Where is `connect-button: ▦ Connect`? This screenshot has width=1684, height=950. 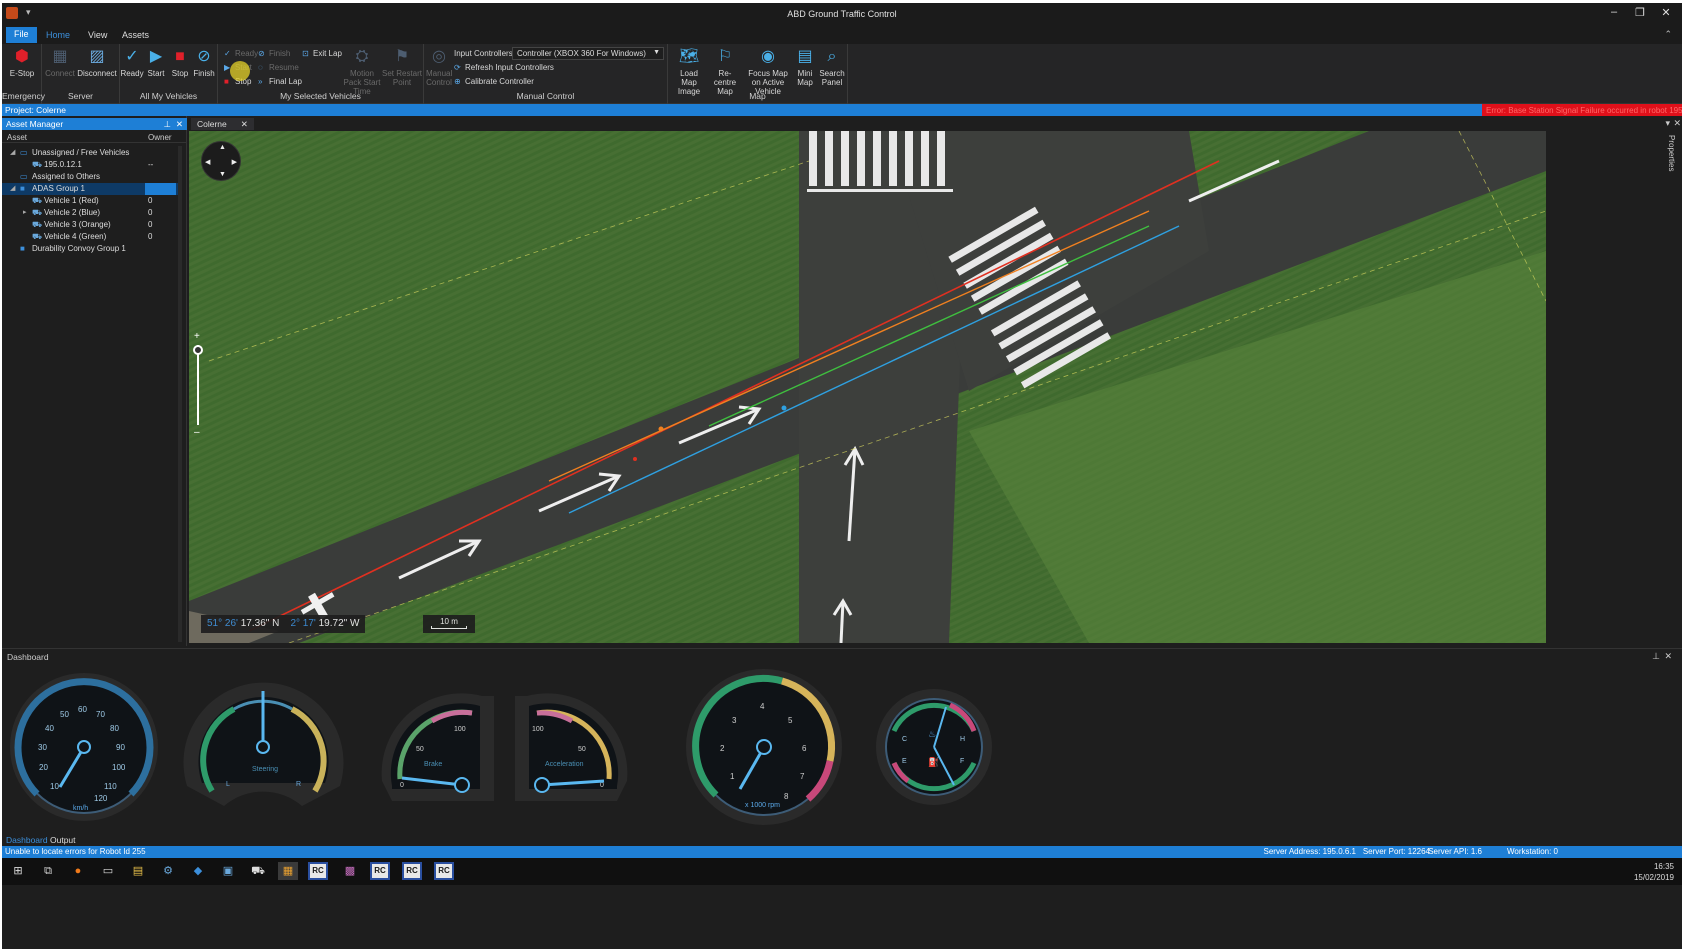 connect-button: ▦ Connect is located at coordinates (60, 63).